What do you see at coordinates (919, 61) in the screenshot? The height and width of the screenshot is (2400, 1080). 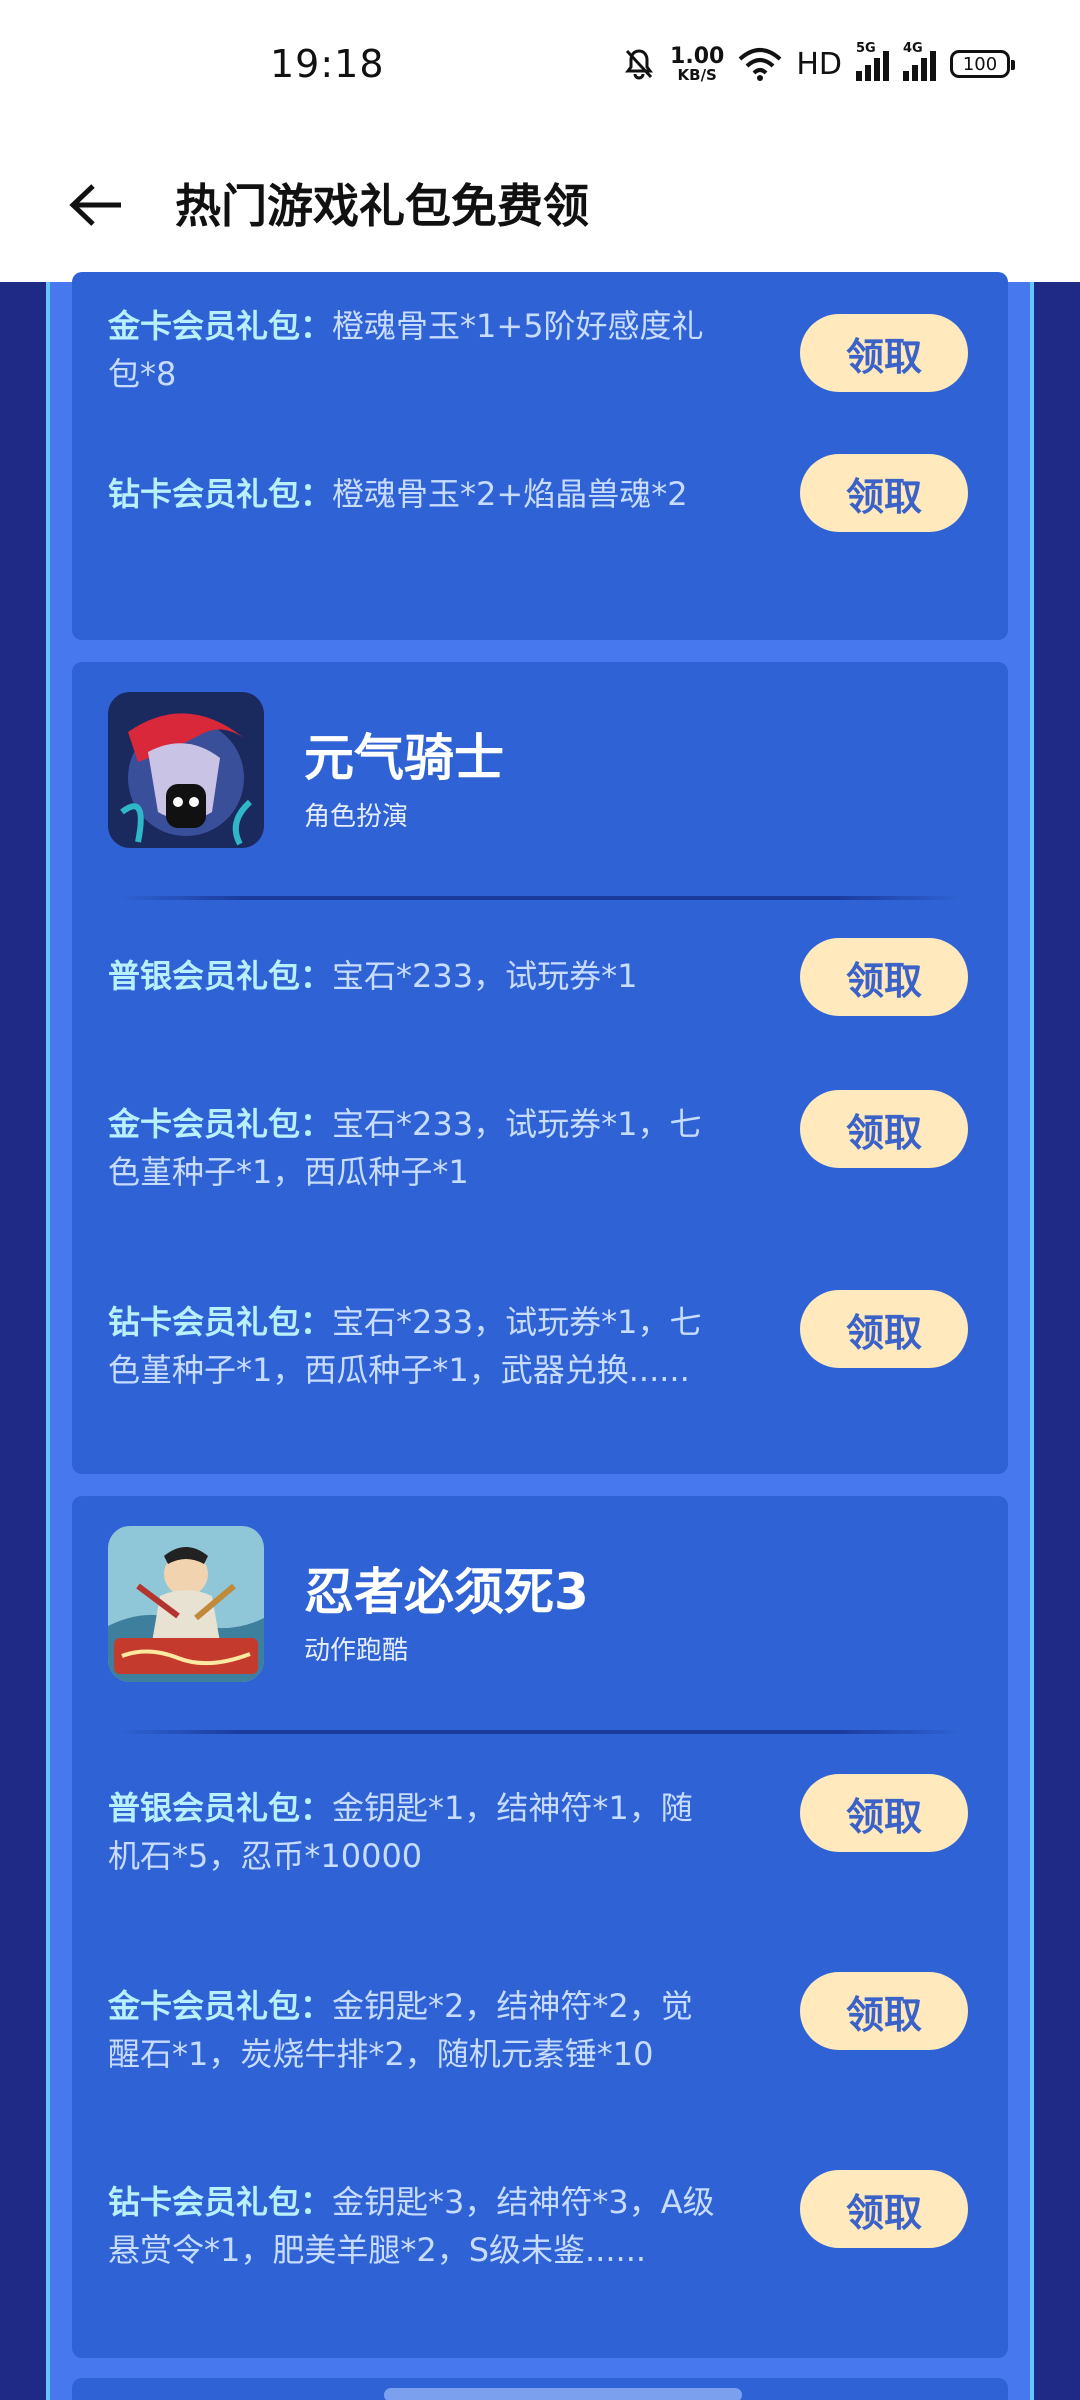 I see `signal-icon: 4G` at bounding box center [919, 61].